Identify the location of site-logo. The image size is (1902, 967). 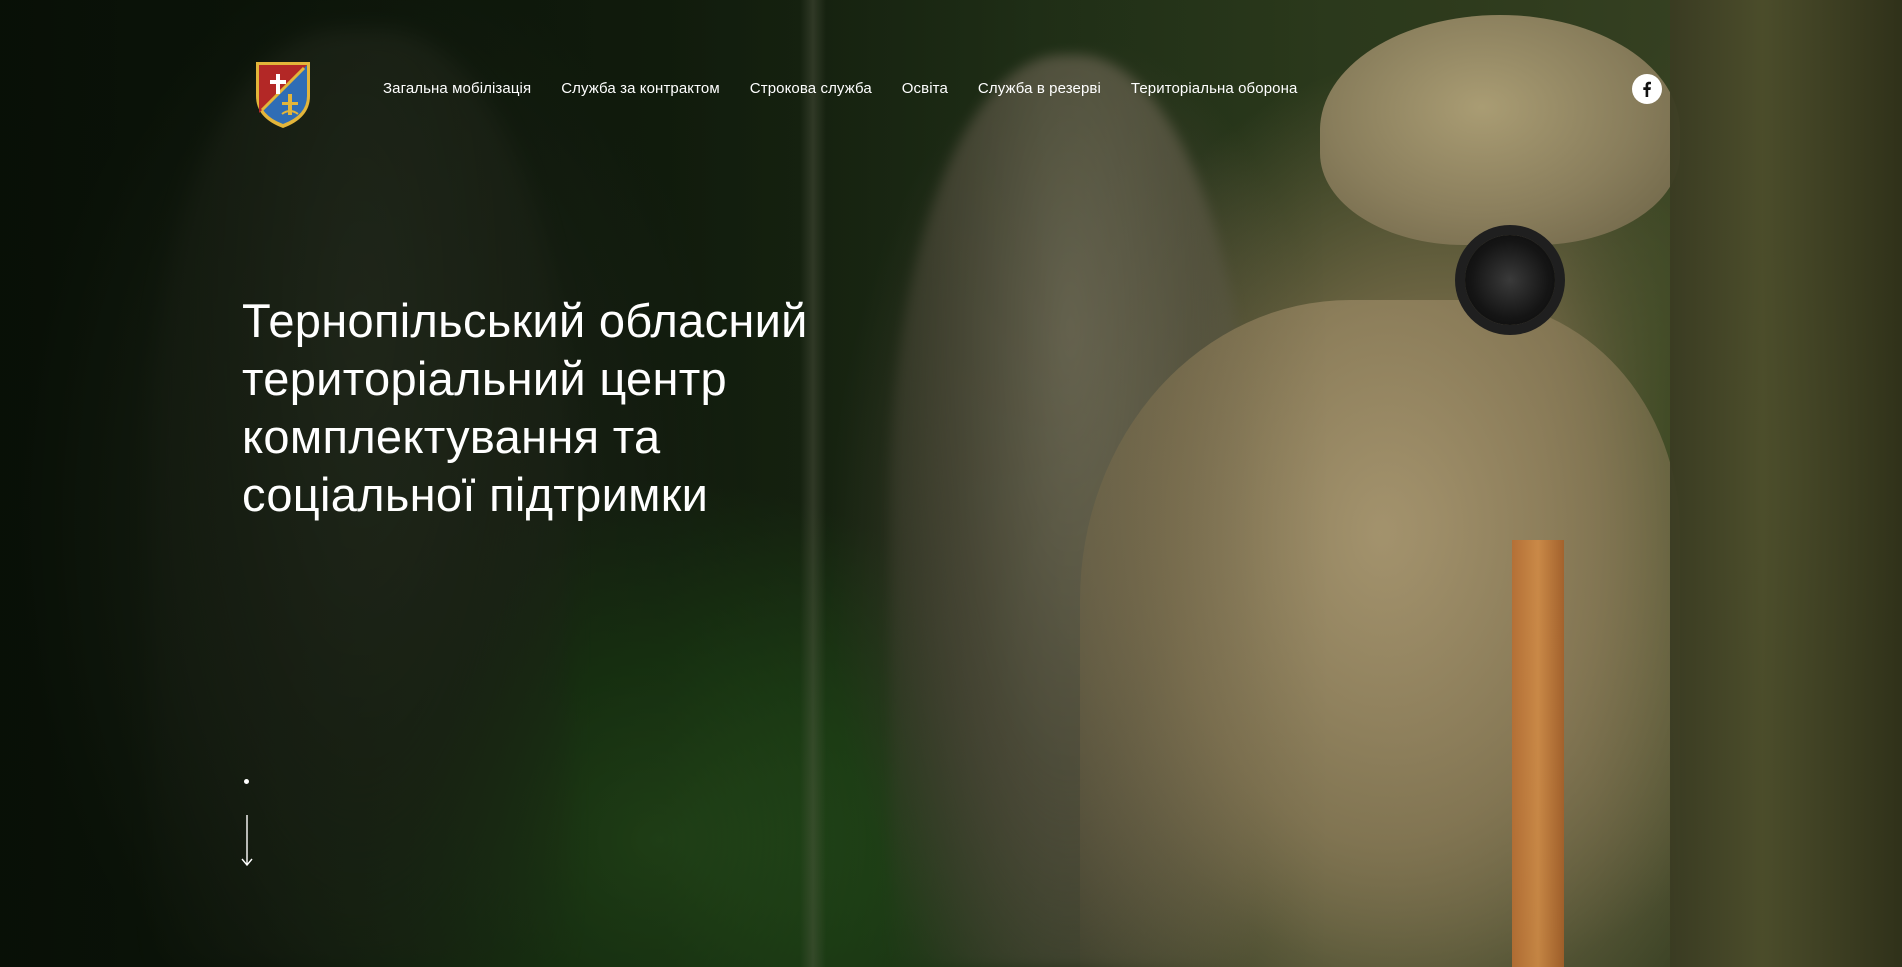
(283, 94).